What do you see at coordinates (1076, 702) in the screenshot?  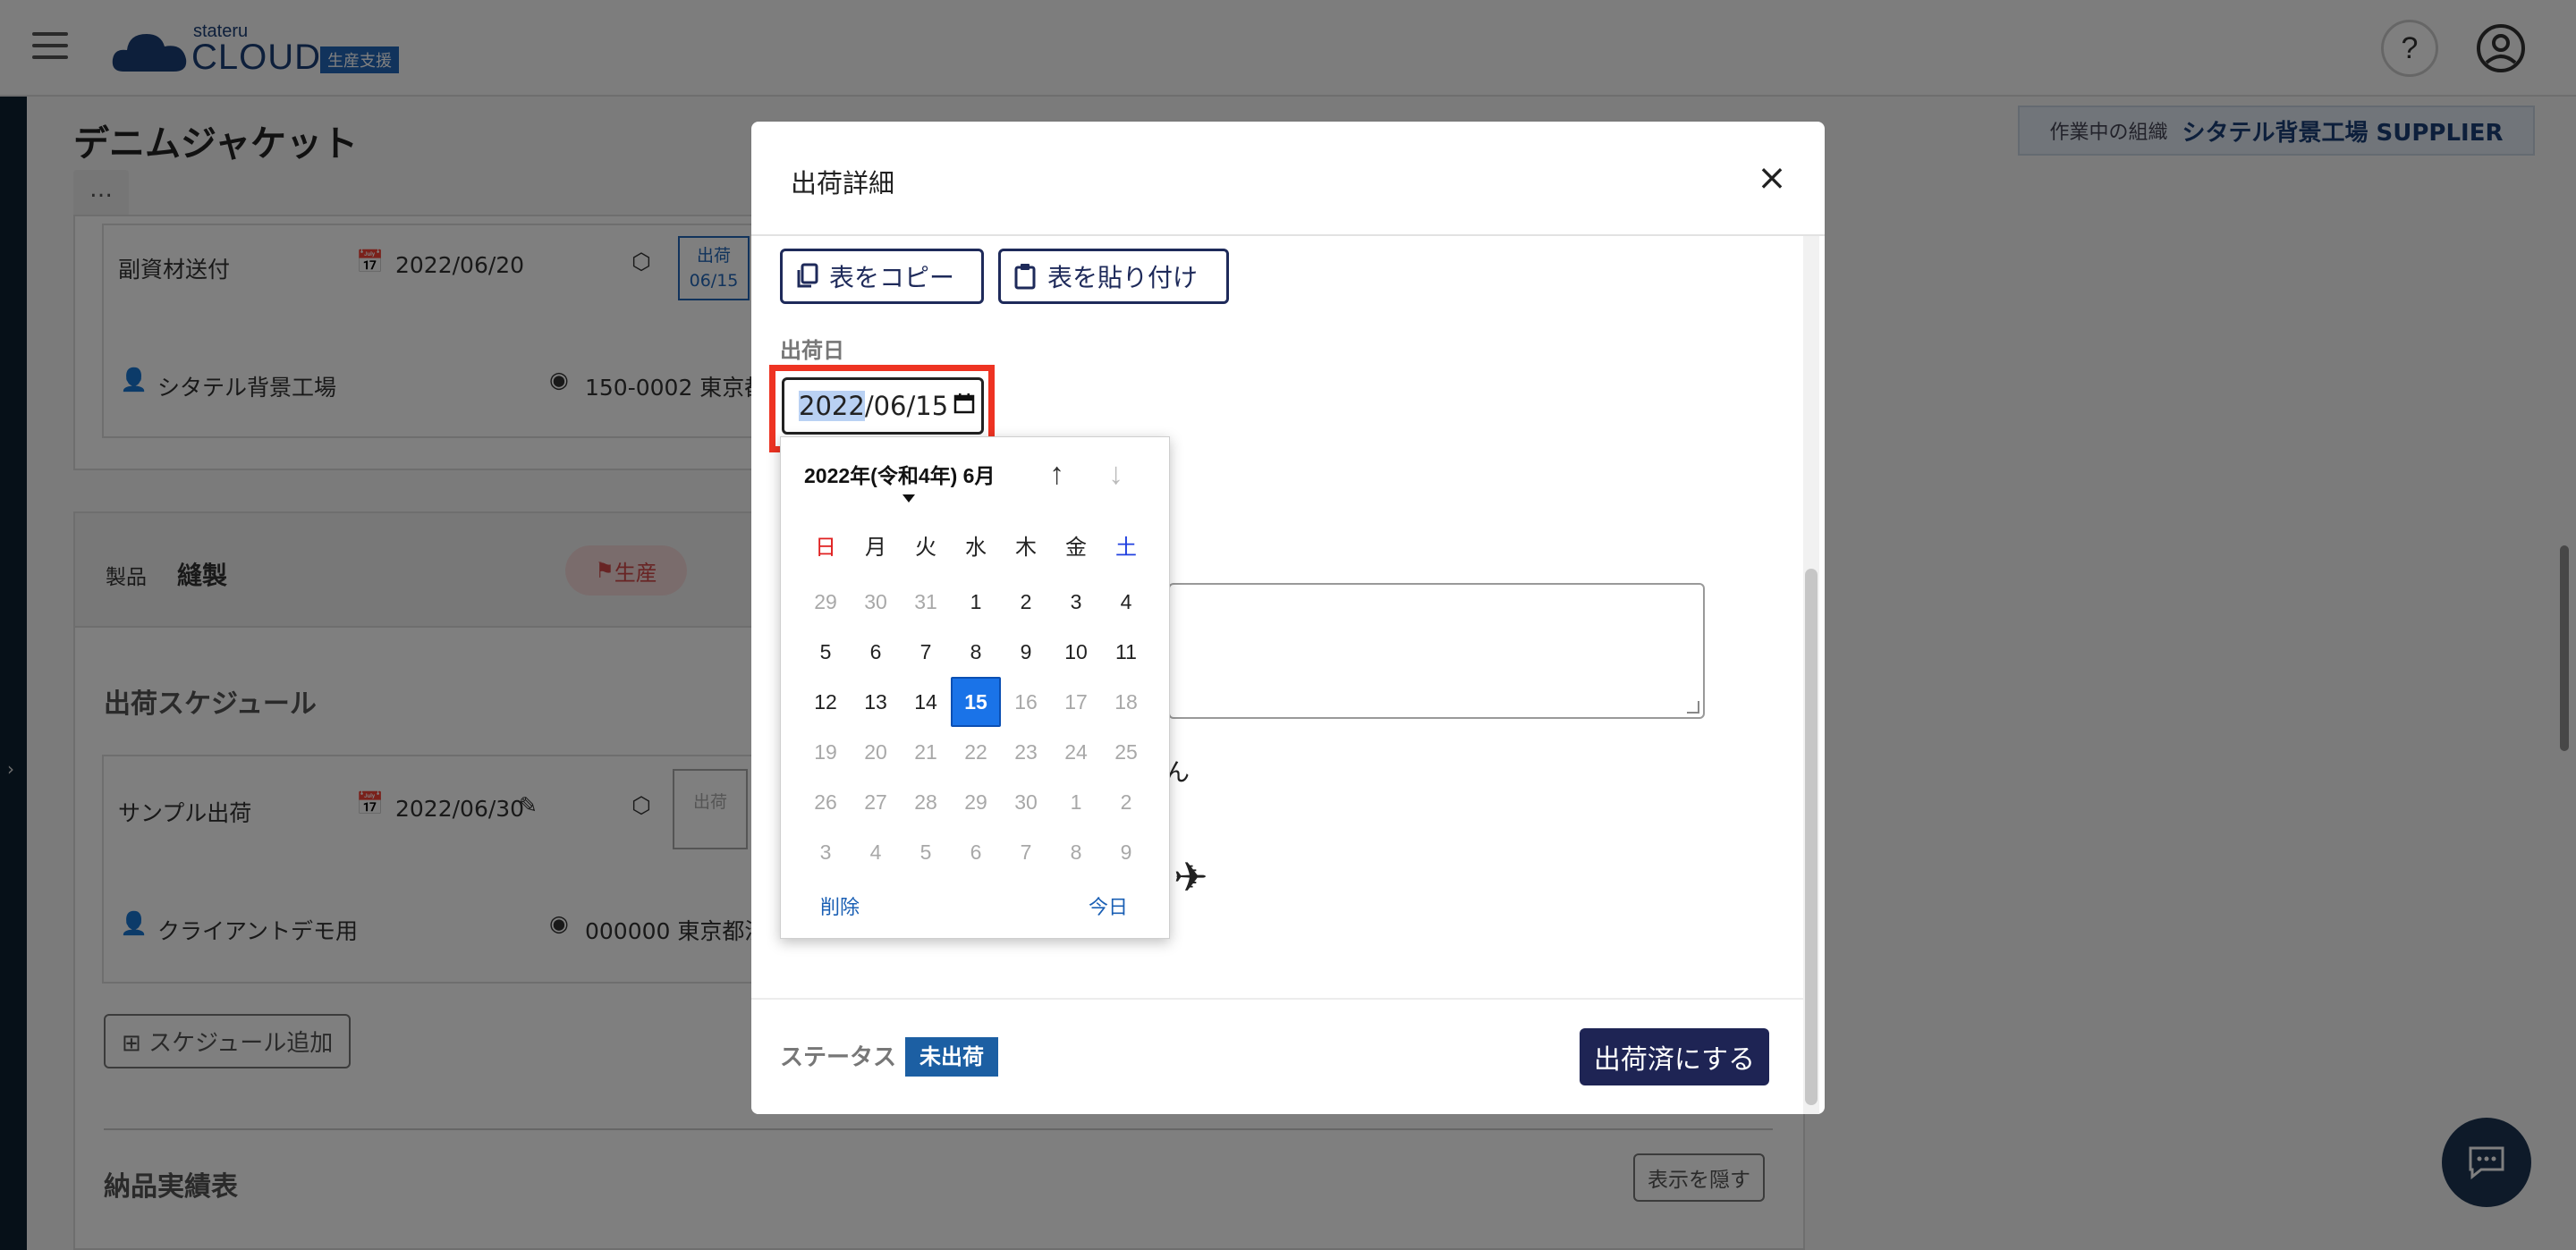 I see `calendar-day: 17` at bounding box center [1076, 702].